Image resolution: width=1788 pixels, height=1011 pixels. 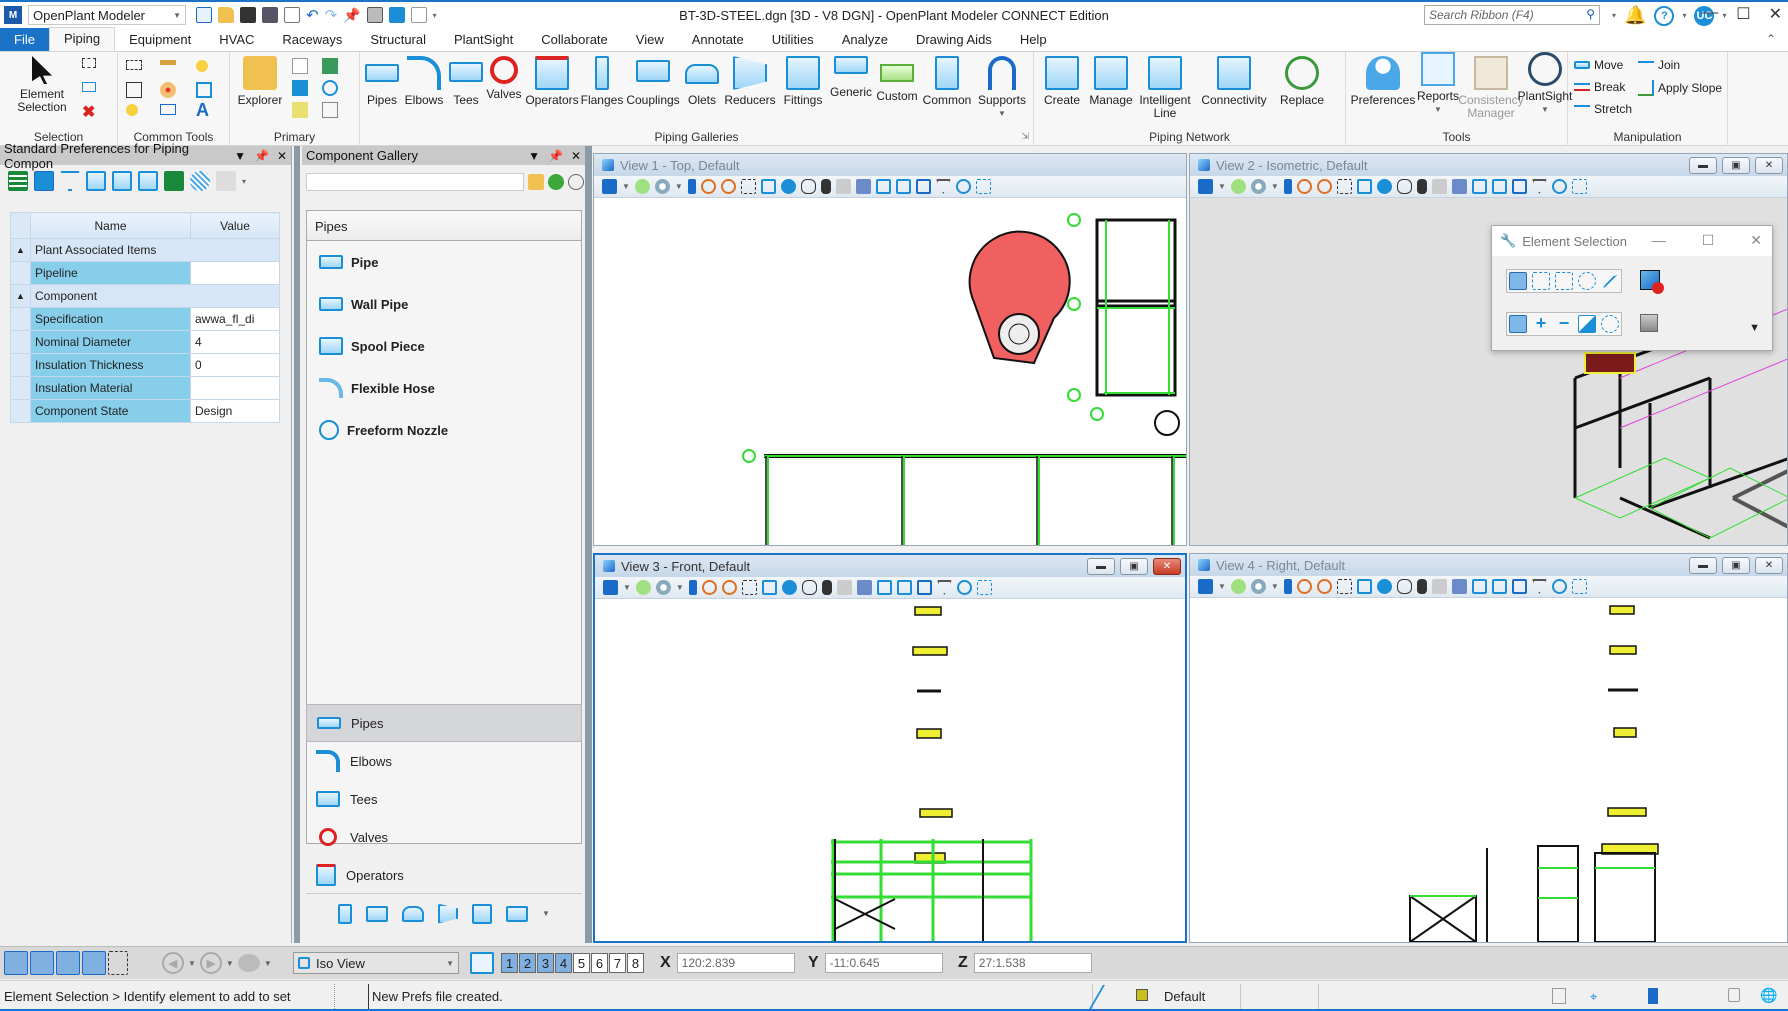 I want to click on fly-icon, so click(x=843, y=186).